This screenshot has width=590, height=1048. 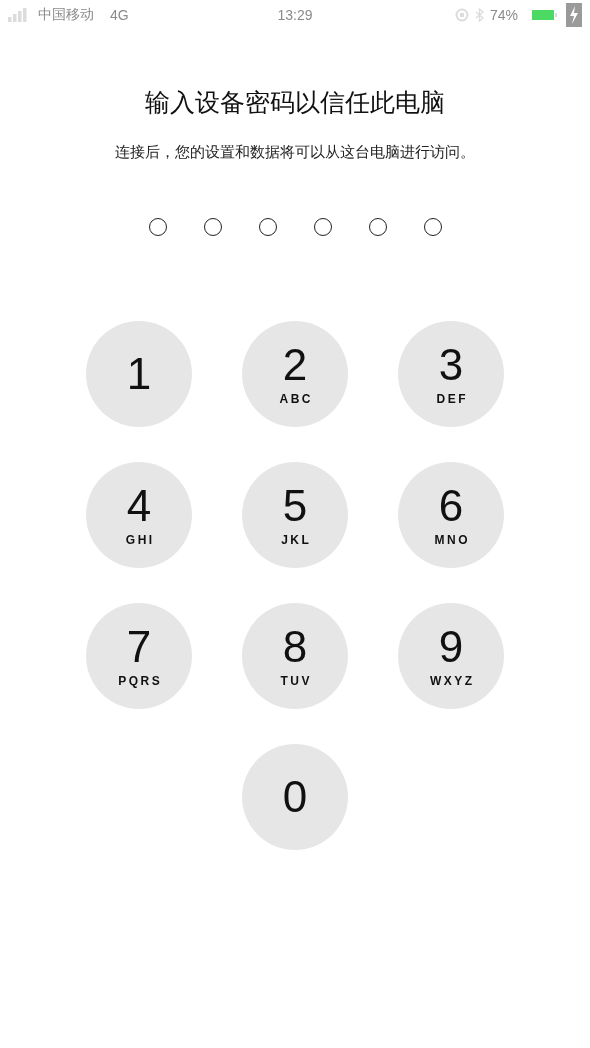 I want to click on keypad-key: 2 ABC, so click(x=295, y=374).